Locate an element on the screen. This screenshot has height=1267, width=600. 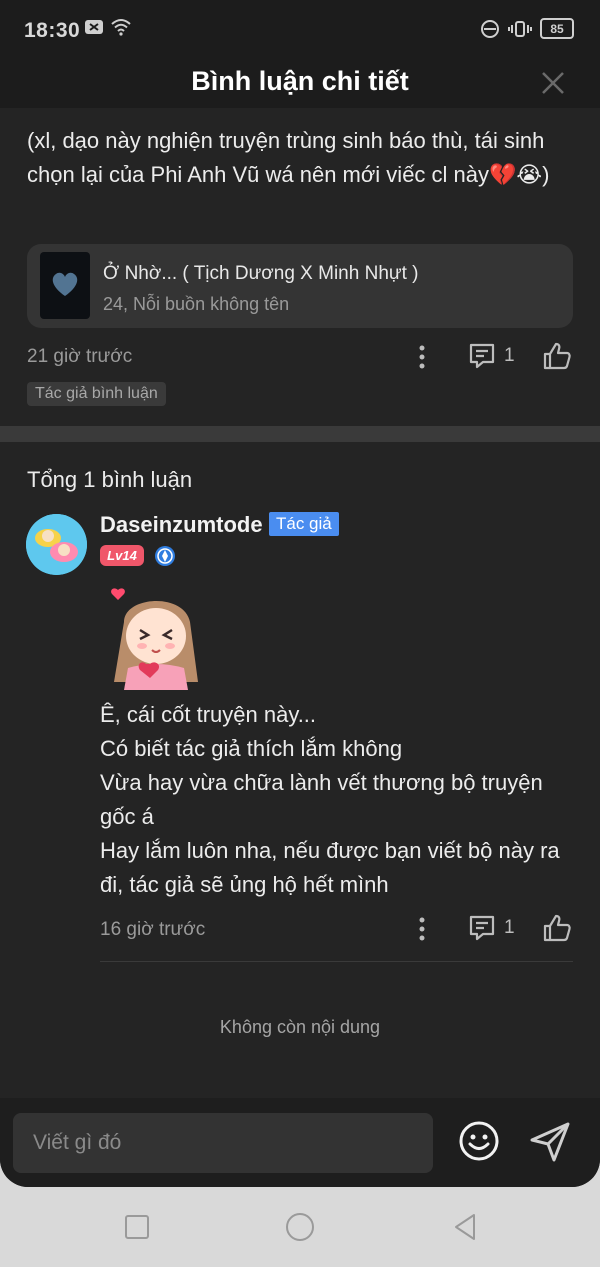
author-badge: Tác giả is located at coordinates (304, 524).